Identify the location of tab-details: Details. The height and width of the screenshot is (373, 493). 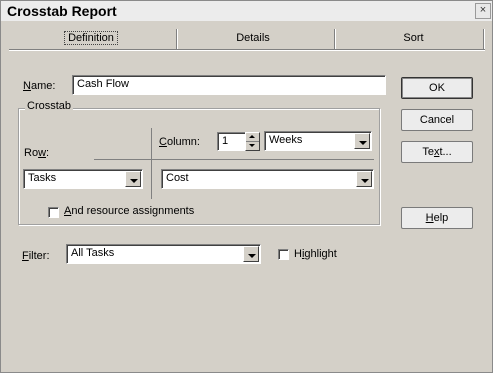
(253, 38).